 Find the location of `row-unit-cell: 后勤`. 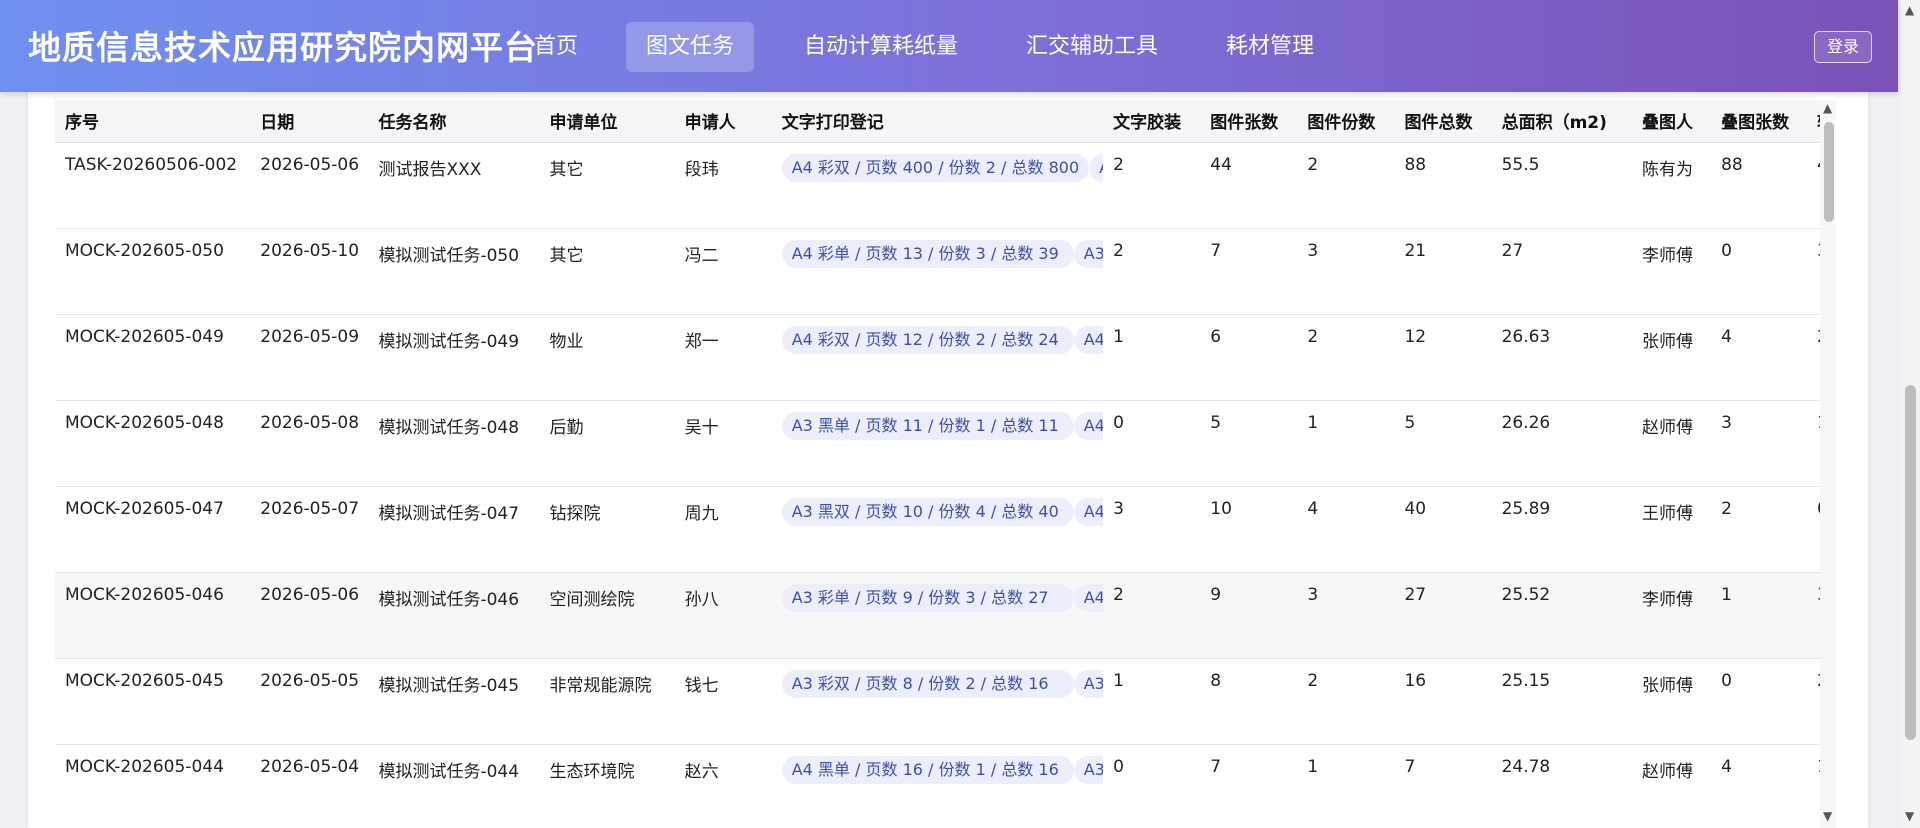

row-unit-cell: 后勤 is located at coordinates (566, 427).